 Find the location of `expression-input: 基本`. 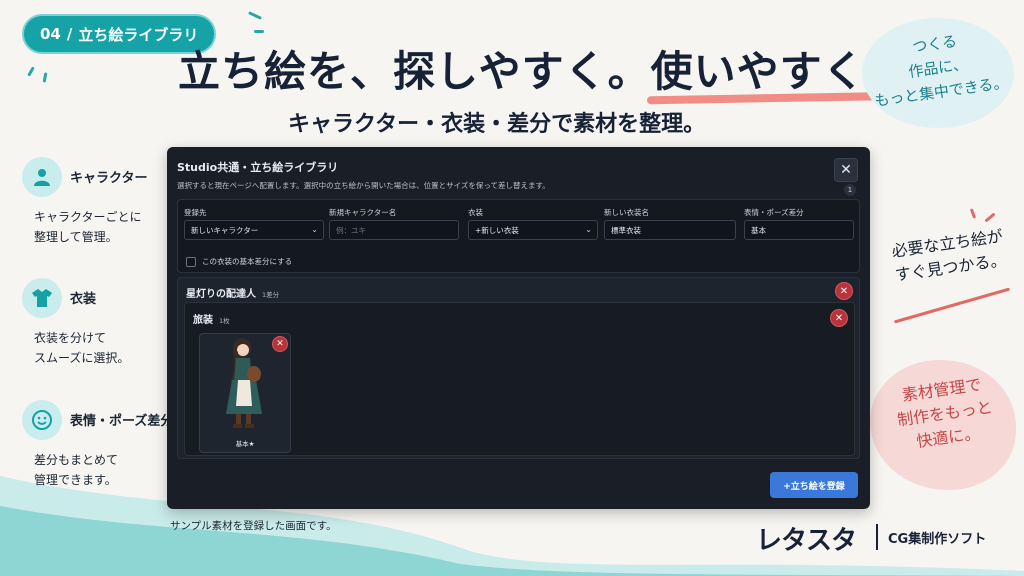

expression-input: 基本 is located at coordinates (799, 230).